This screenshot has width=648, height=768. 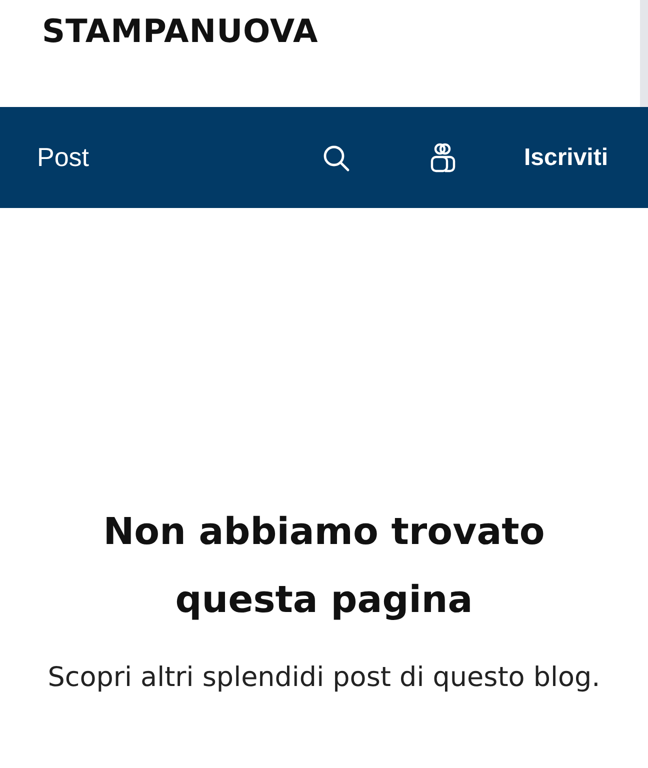 What do you see at coordinates (324, 678) in the screenshot?
I see `error-message: Scopri altri splendidi post di questo blog.` at bounding box center [324, 678].